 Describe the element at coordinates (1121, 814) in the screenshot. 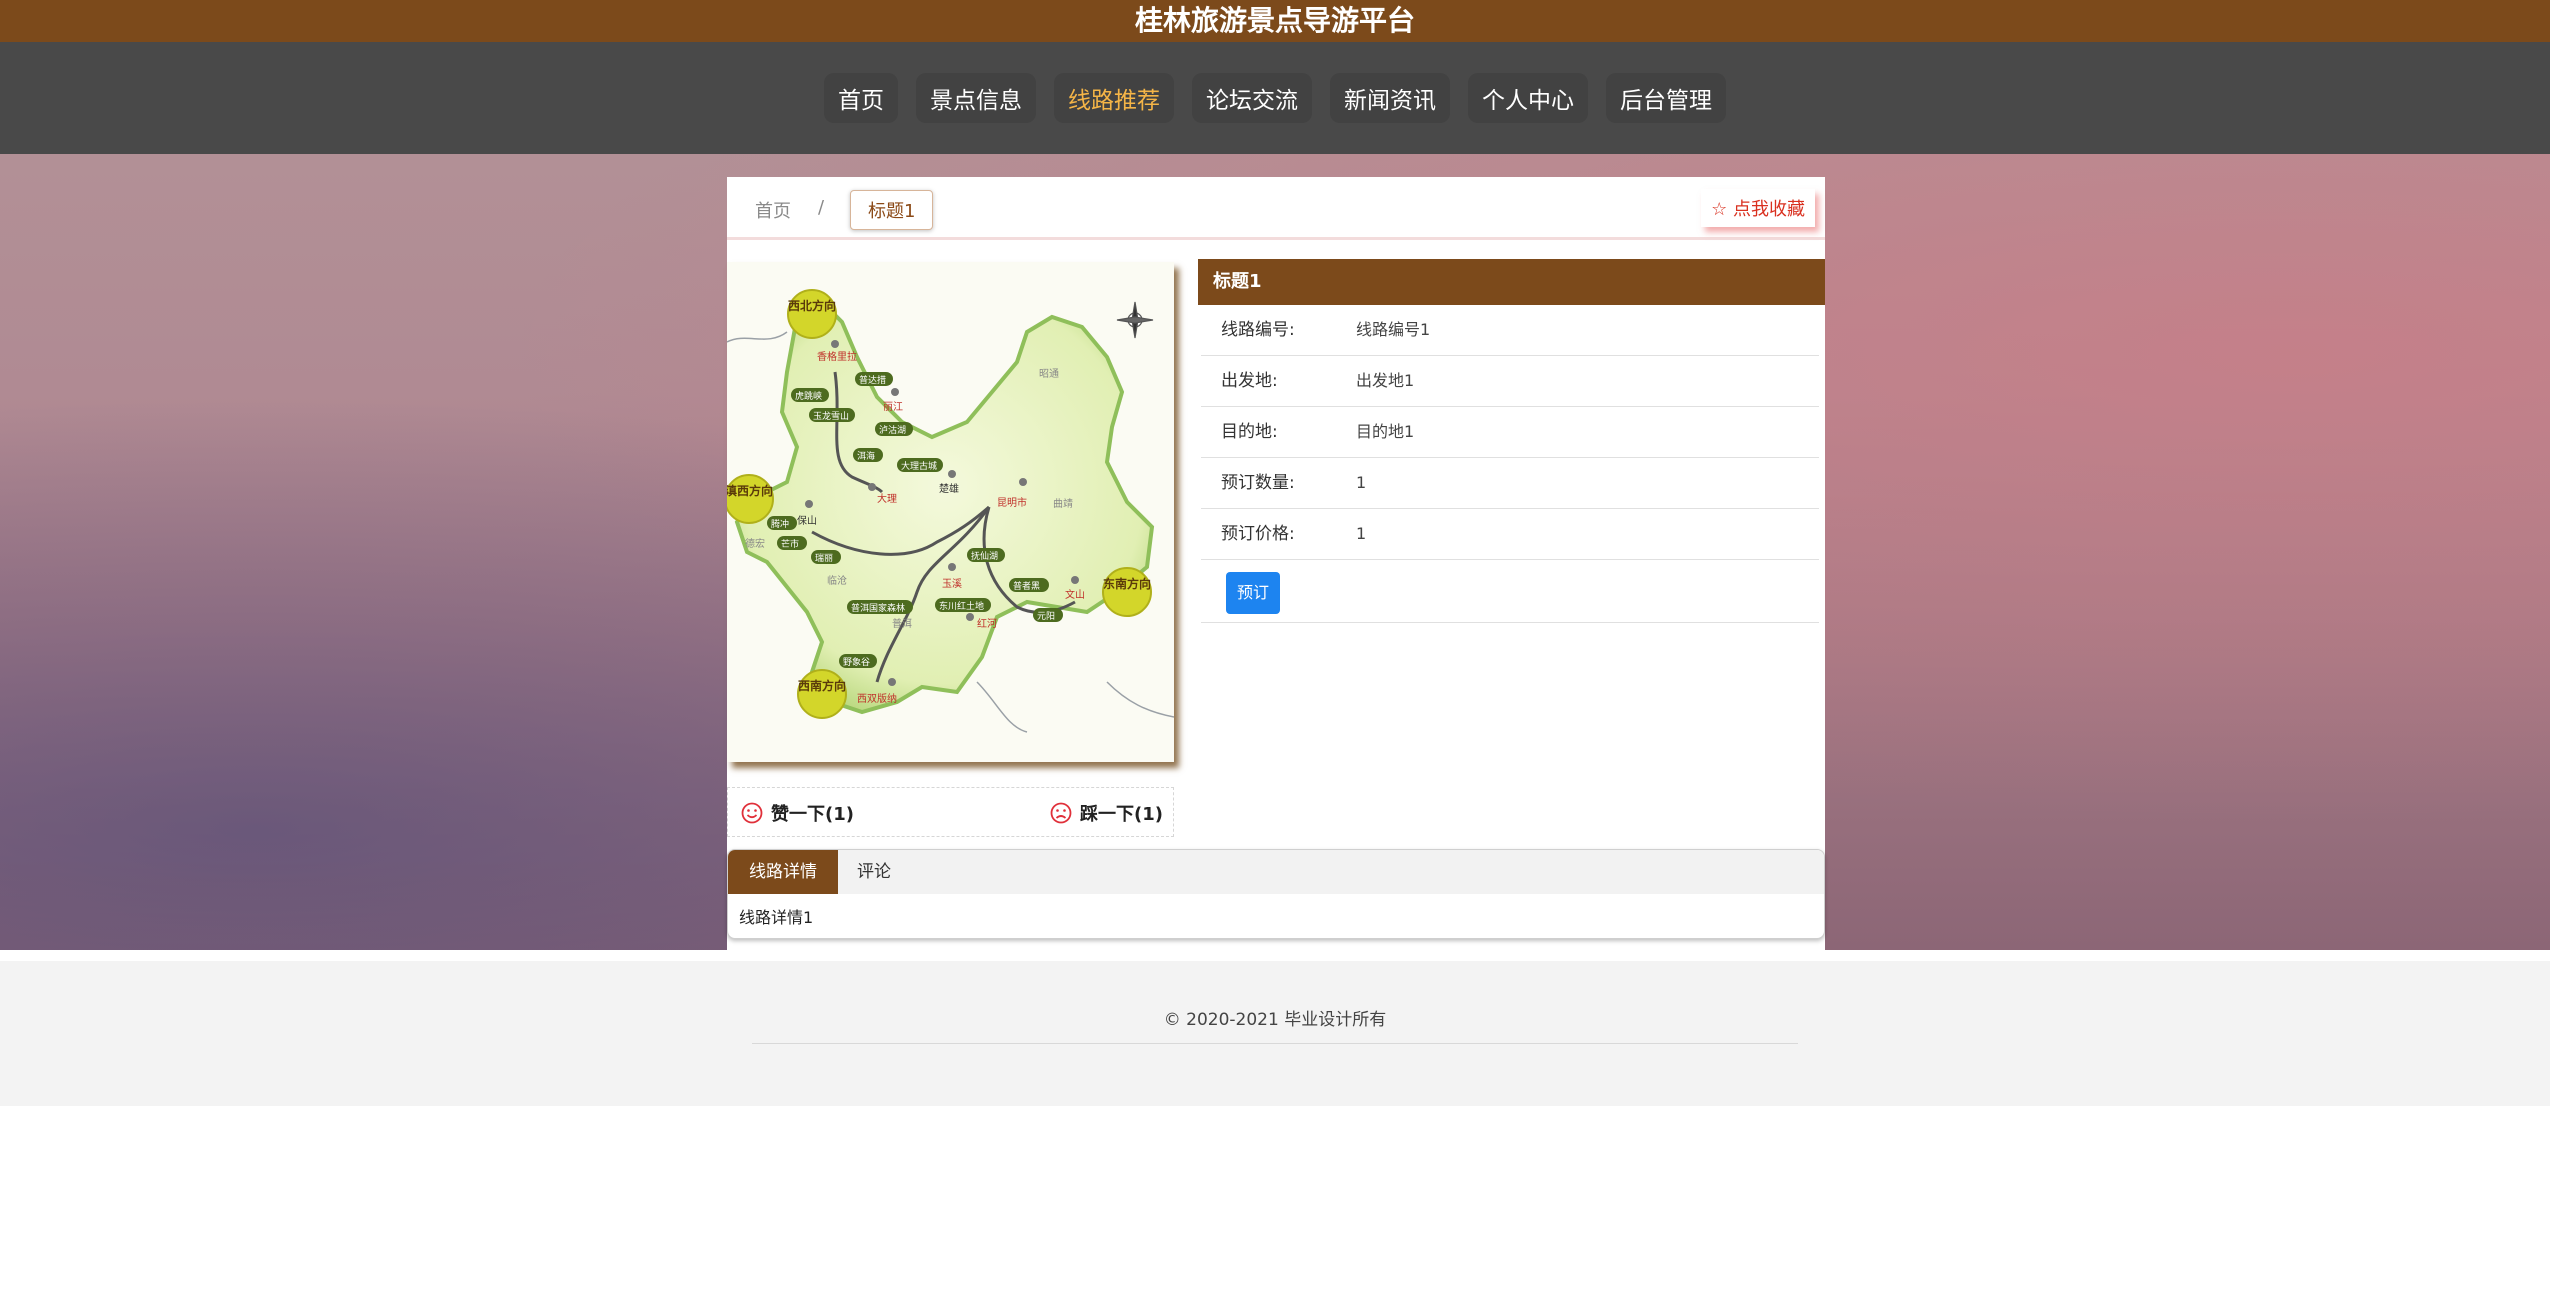

I see `dislike-label: 踩一下(1)` at that location.